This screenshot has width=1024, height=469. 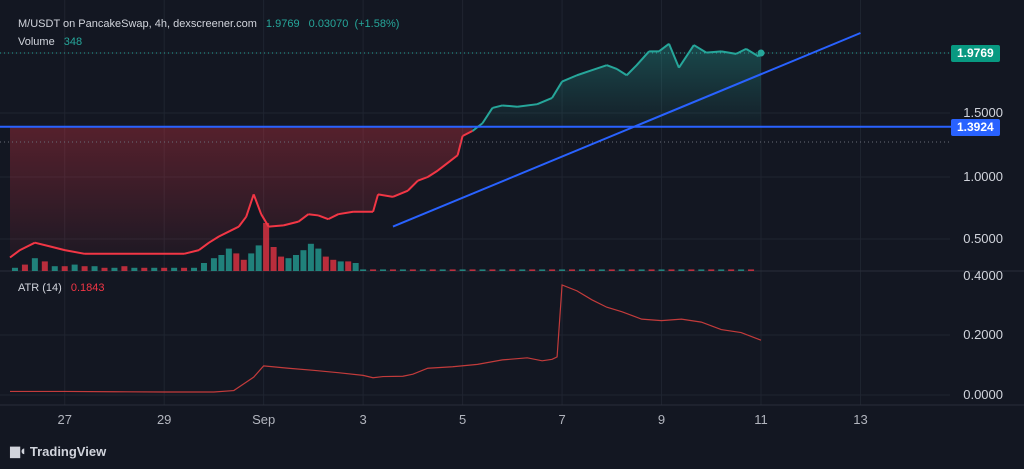 I want to click on atr-label: ATR (14), so click(x=40, y=288).